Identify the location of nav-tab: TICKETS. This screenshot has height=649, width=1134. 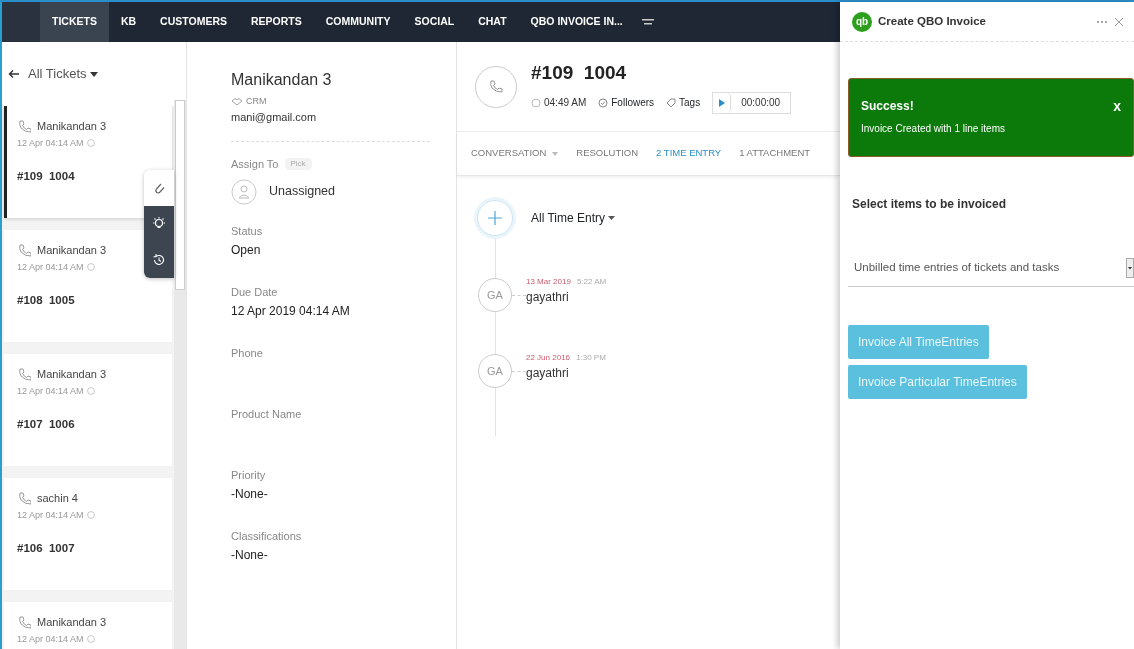
(74, 22).